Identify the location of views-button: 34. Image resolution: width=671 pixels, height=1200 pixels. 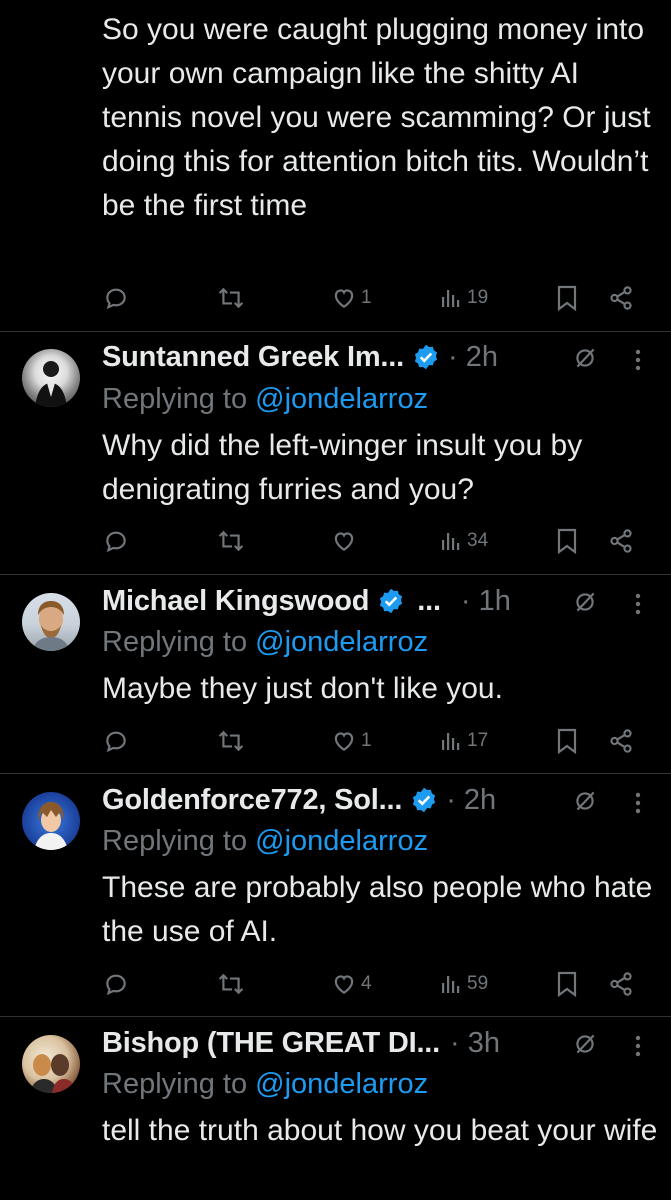
(464, 541).